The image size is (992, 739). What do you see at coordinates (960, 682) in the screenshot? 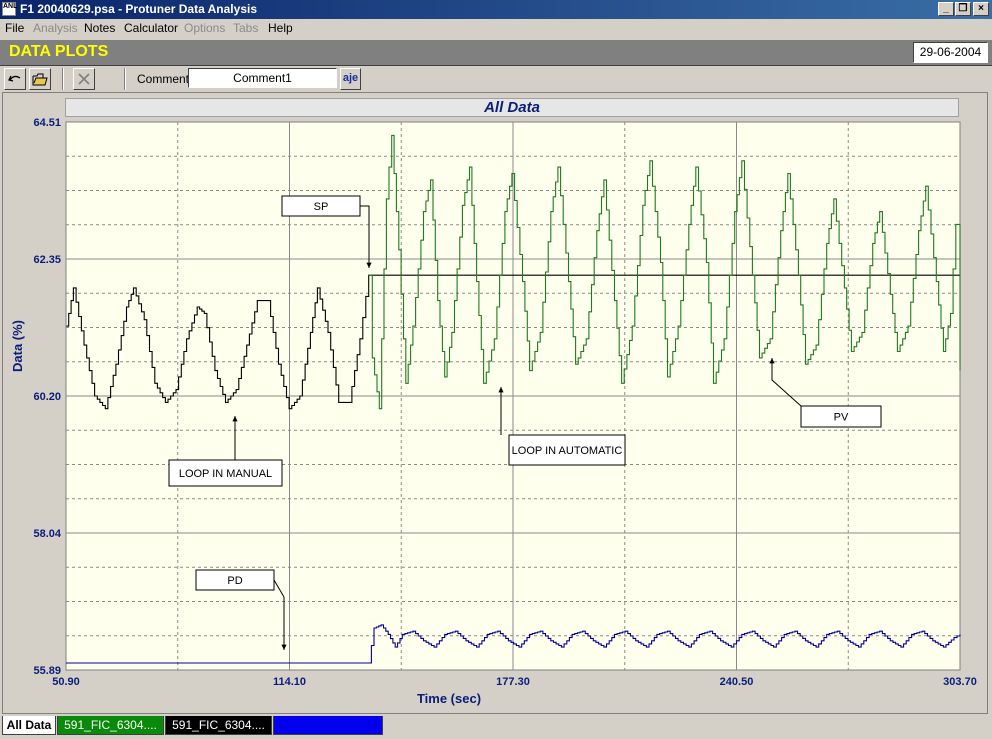
I see `x-tick-label: 303.70` at bounding box center [960, 682].